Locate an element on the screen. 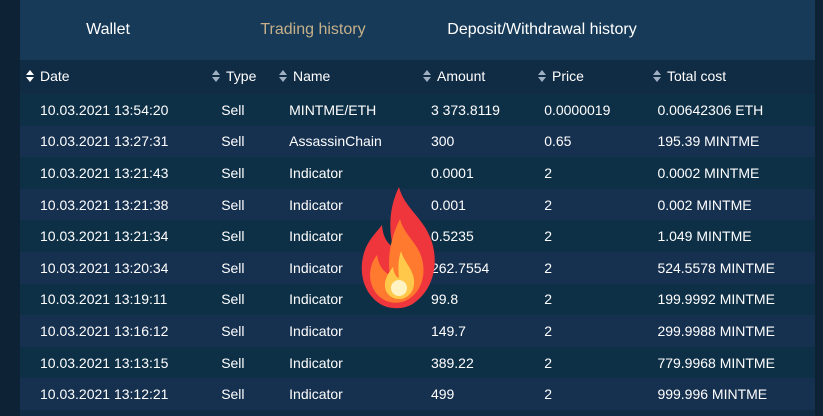 This screenshot has width=823, height=416. column-header-price: Price is located at coordinates (591, 76).